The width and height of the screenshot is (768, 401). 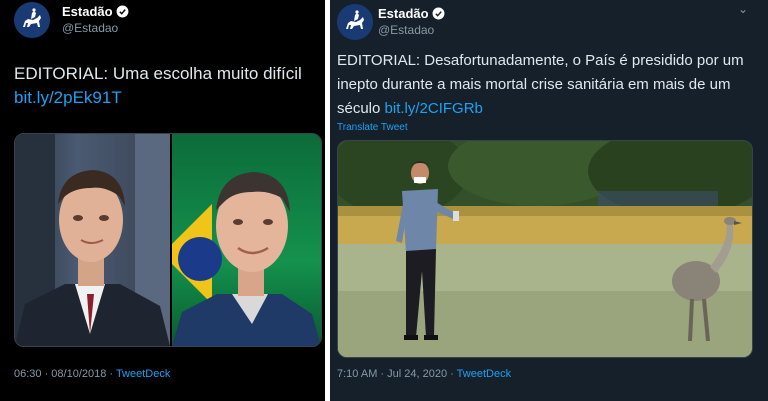 I want to click on tweet-meta: 06:30 · 08/10/2018 · TweetDeck, so click(x=92, y=374).